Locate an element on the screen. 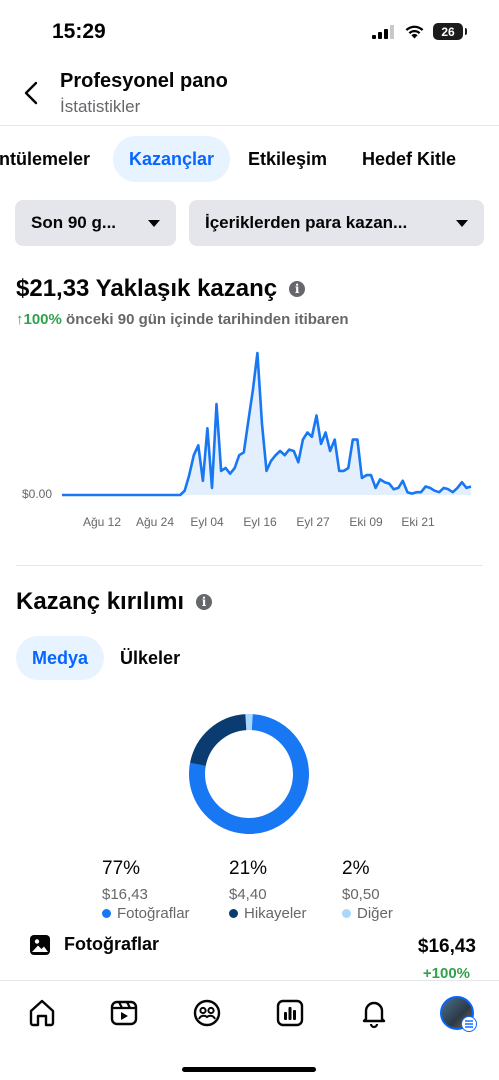 The image size is (499, 1080). avatar is located at coordinates (458, 1014).